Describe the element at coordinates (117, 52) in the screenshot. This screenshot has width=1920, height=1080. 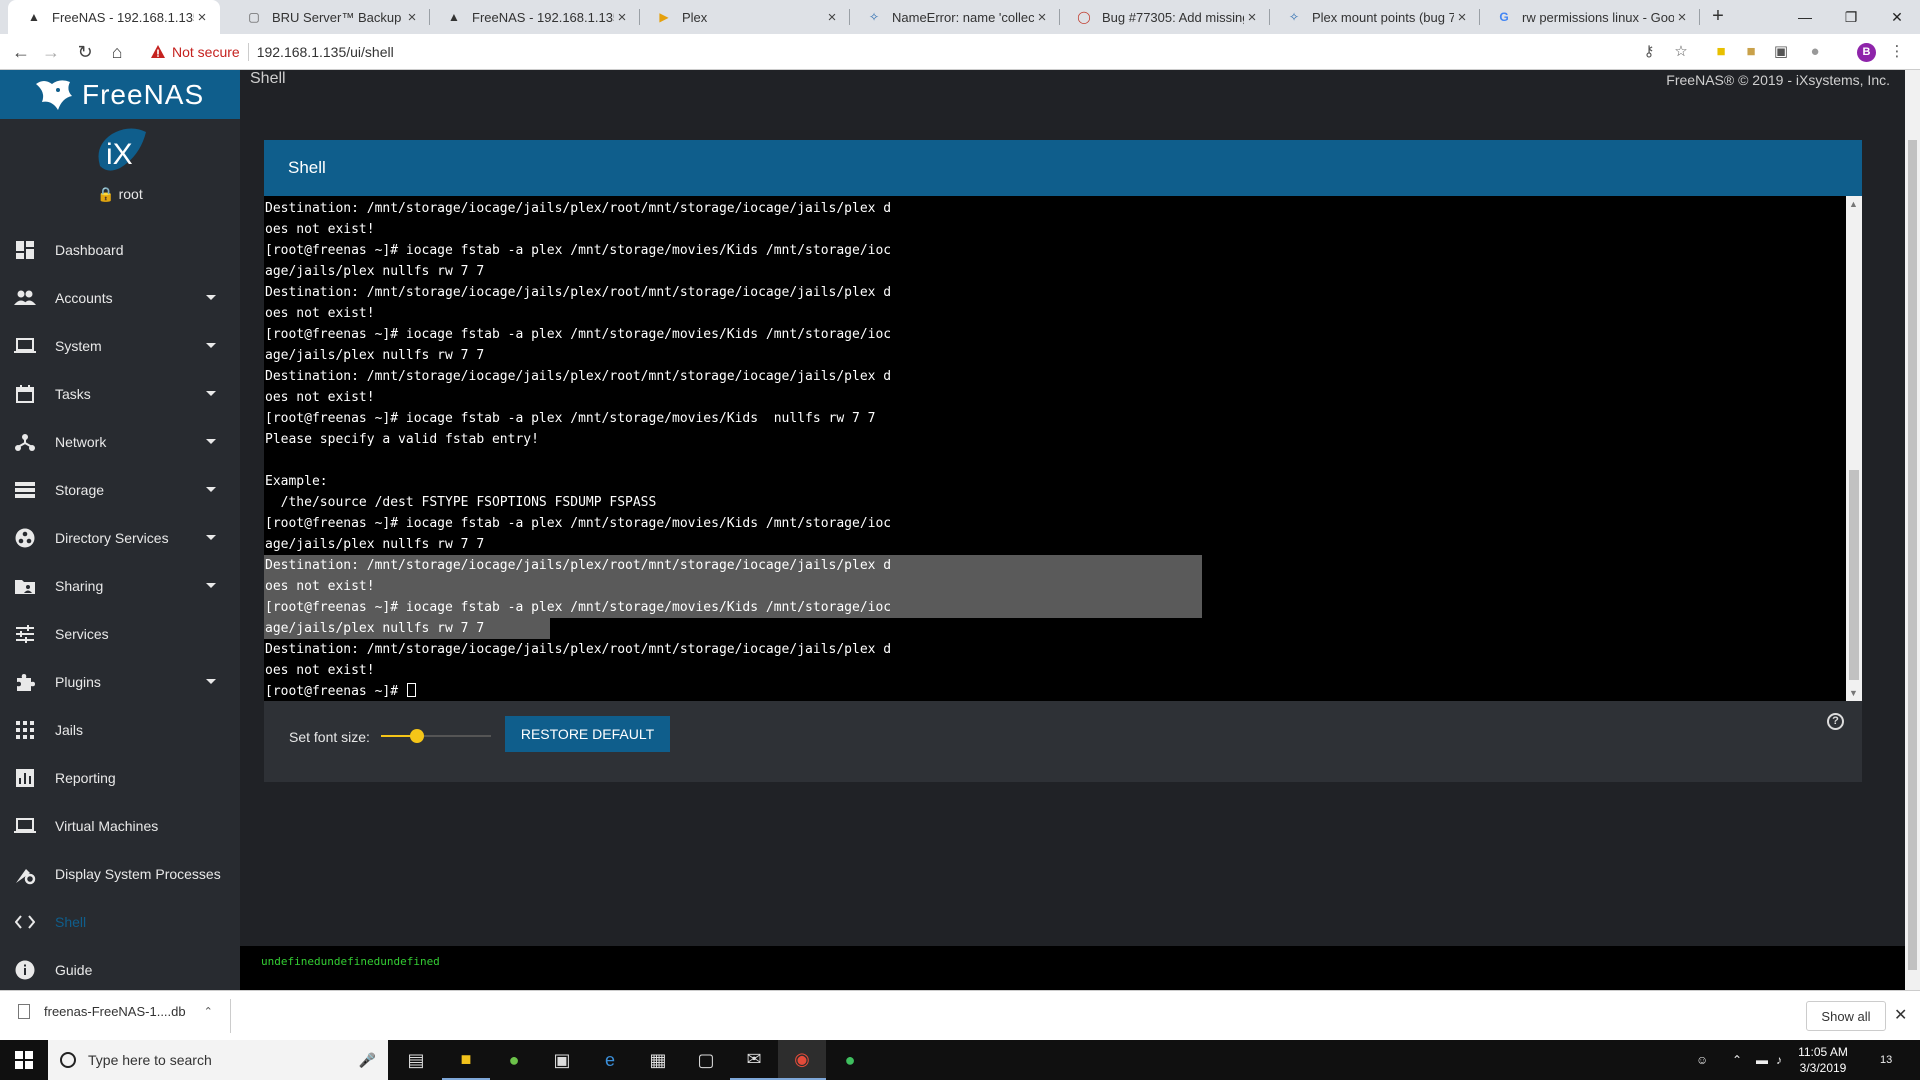
I see `home-icon: ⌂` at that location.